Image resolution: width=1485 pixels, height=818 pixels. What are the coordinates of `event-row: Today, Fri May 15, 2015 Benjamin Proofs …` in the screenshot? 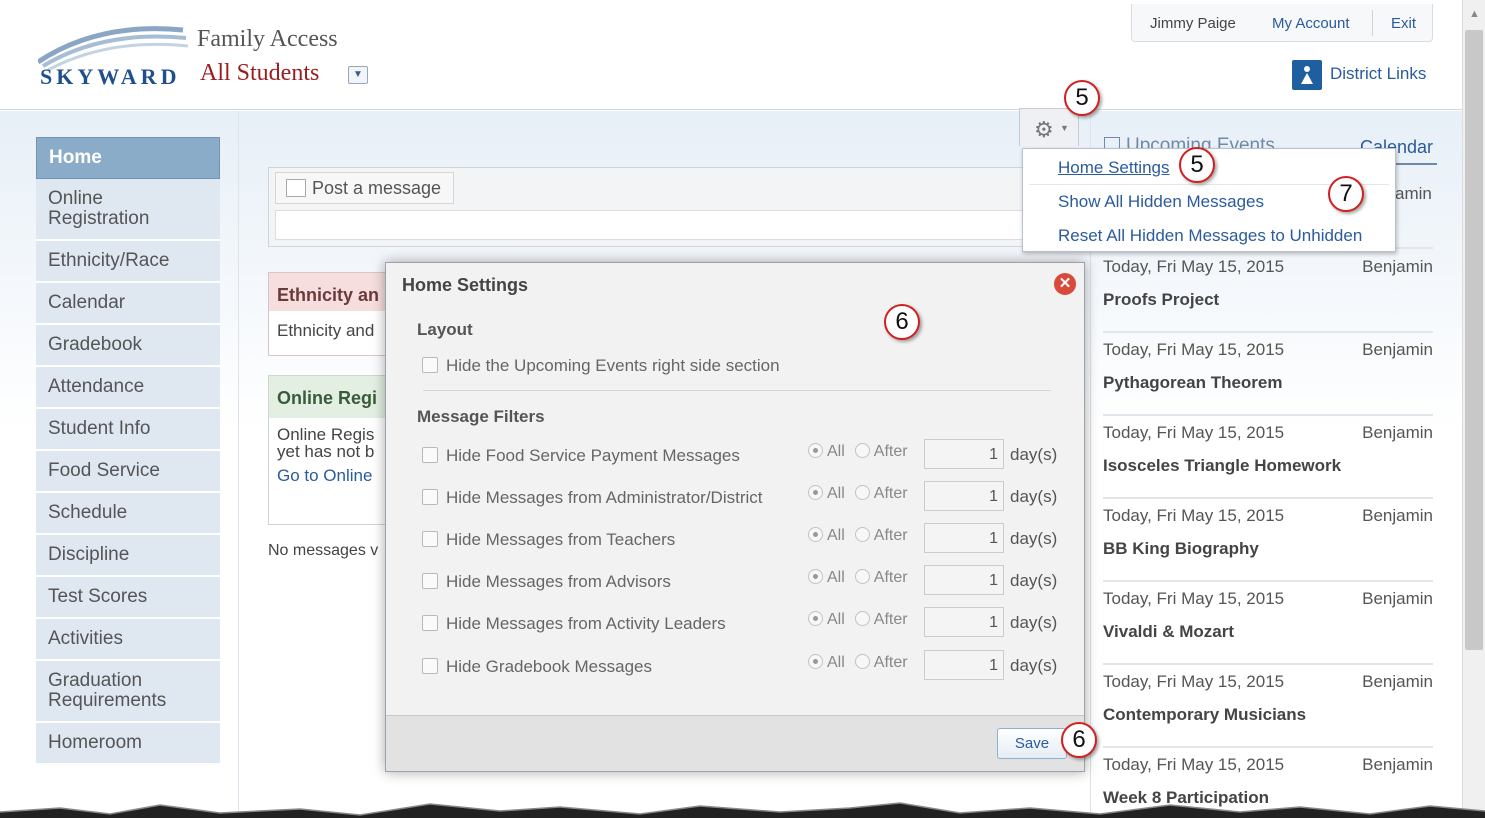 It's located at (1268, 292).